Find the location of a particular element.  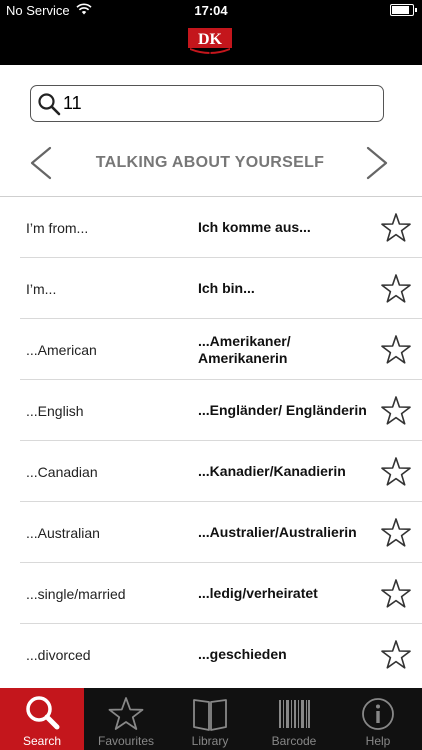

brand-header: DK is located at coordinates (211, 43).